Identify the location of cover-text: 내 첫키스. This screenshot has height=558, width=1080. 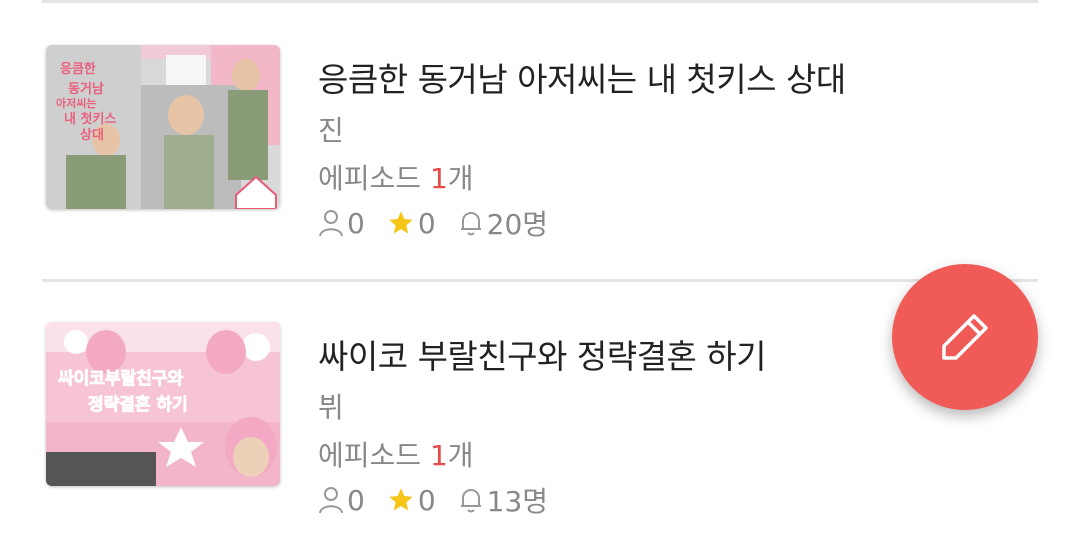
(90, 119).